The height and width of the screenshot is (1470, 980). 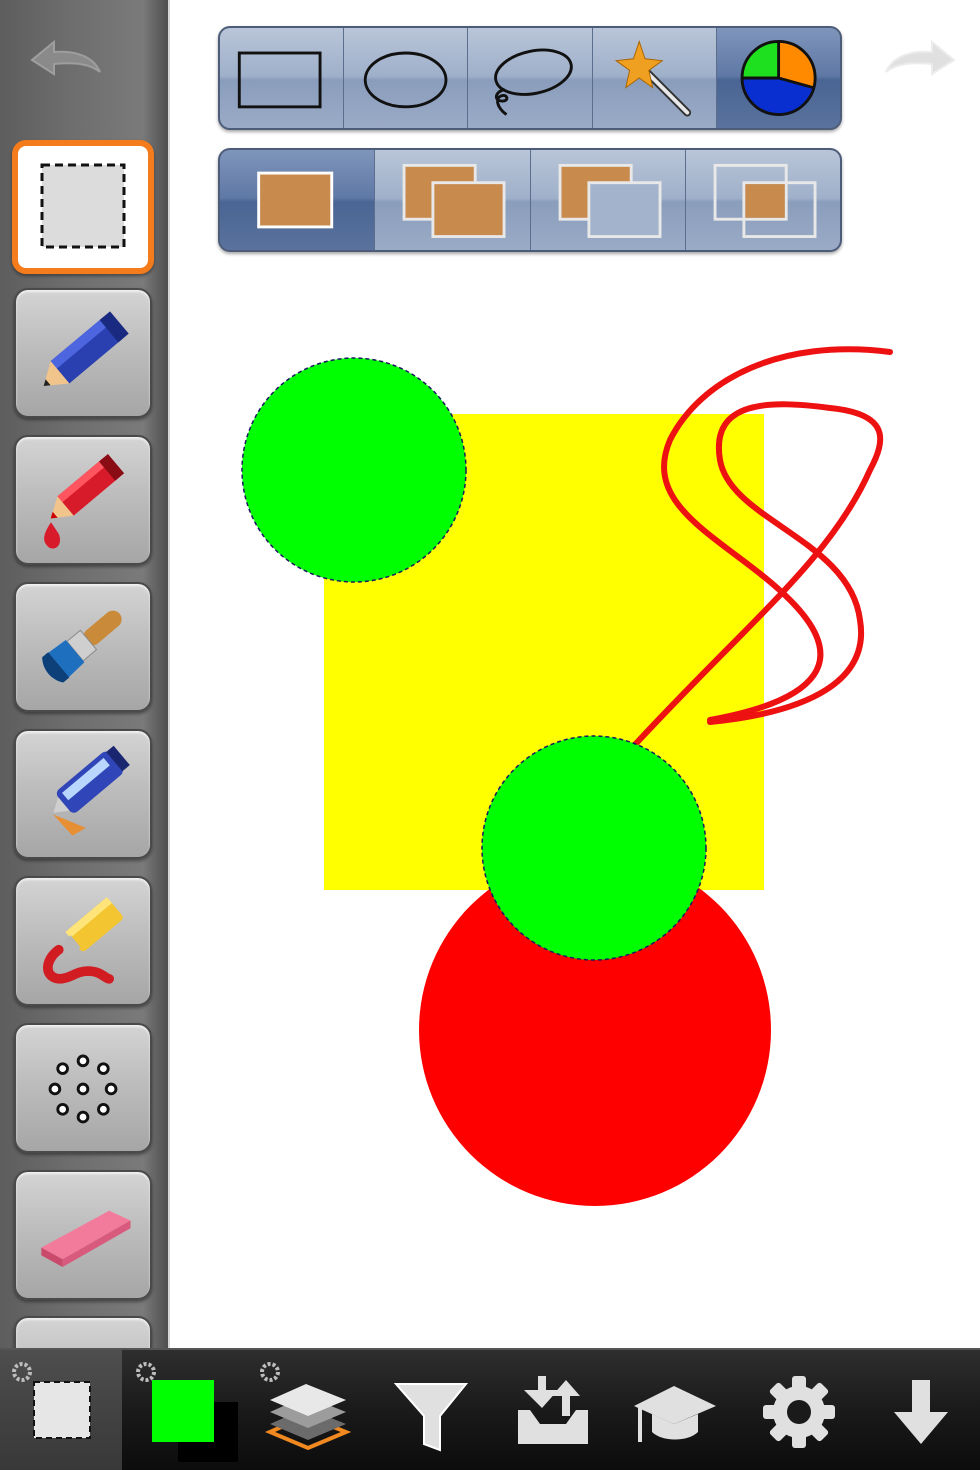 I want to click on filters-button, so click(x=431, y=1410).